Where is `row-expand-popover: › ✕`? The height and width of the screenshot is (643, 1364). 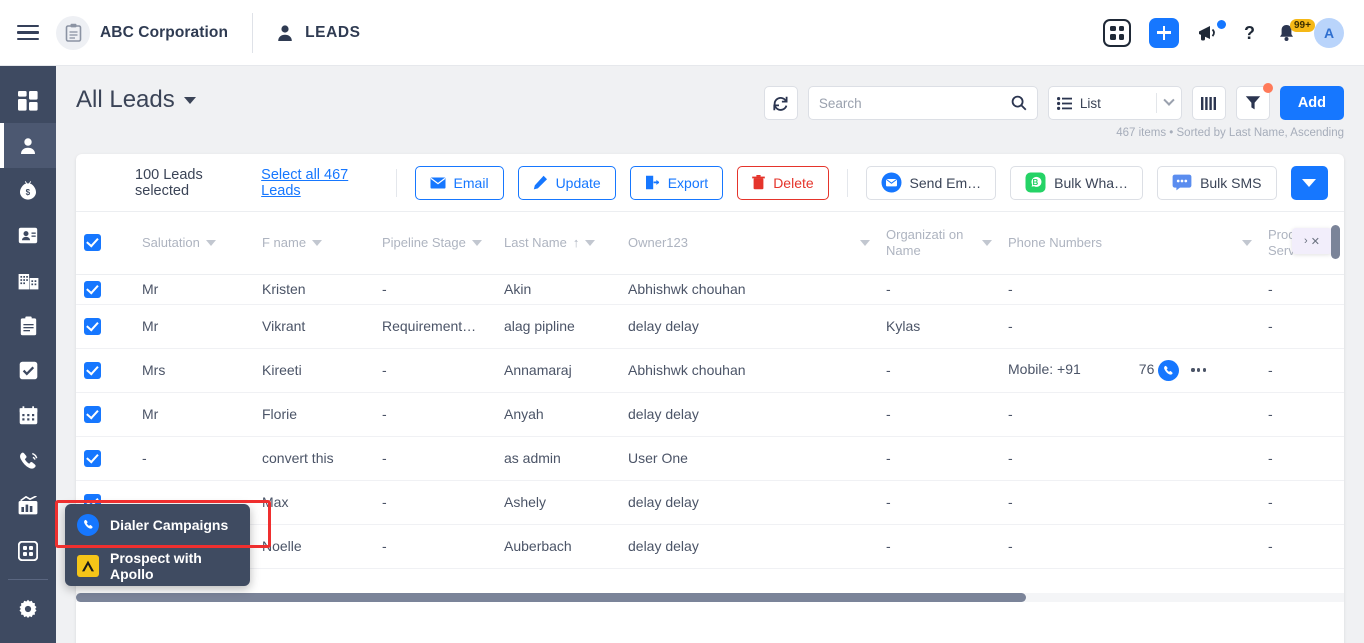
row-expand-popover: › ✕ is located at coordinates (1312, 241).